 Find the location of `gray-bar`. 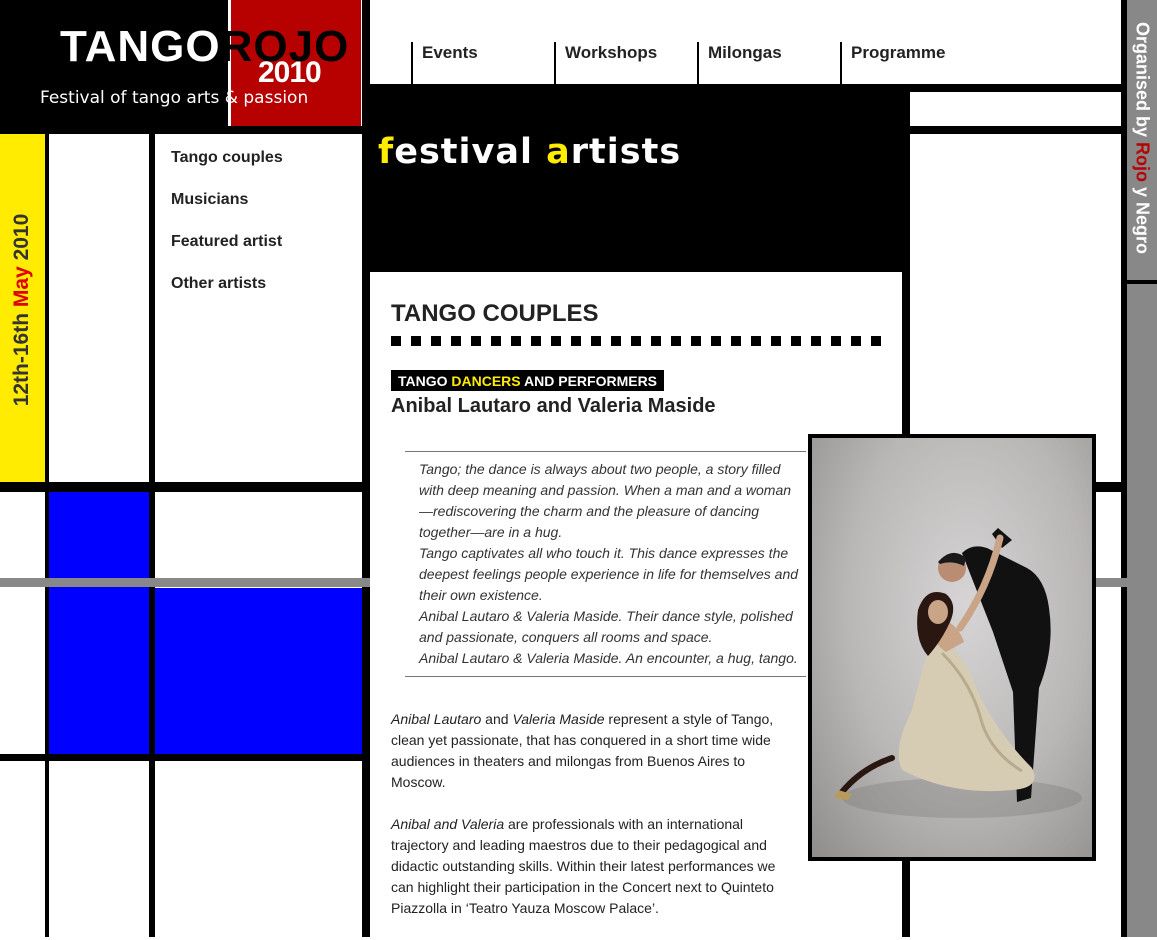

gray-bar is located at coordinates (185, 582).